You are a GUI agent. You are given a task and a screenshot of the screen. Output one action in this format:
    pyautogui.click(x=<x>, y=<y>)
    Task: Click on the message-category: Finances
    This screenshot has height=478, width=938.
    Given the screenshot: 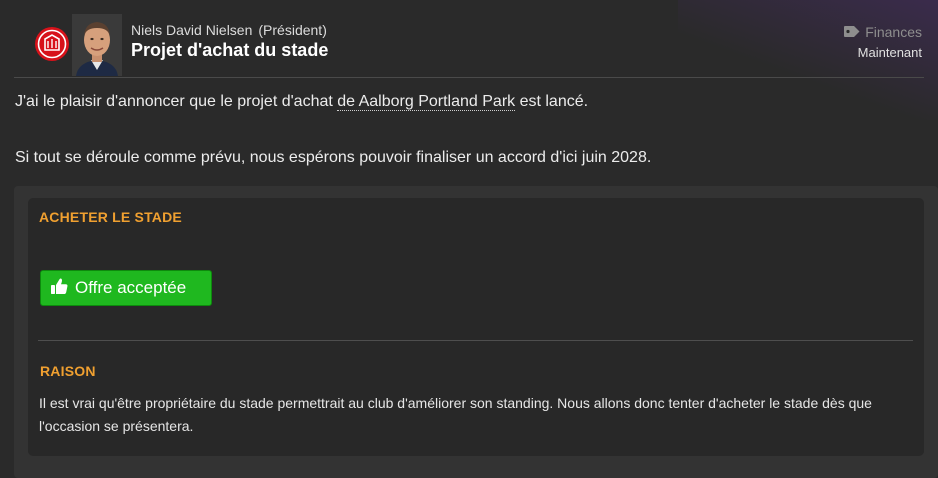 What is the action you would take?
    pyautogui.click(x=883, y=32)
    